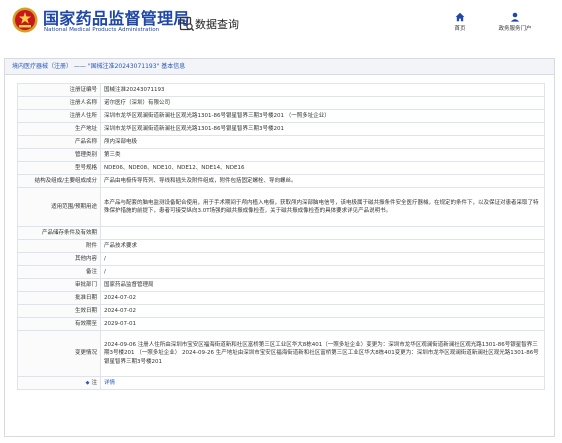 Image resolution: width=562 pixels, height=443 pixels. I want to click on field-label-text: 产品储存条件及有效期, so click(69, 232).